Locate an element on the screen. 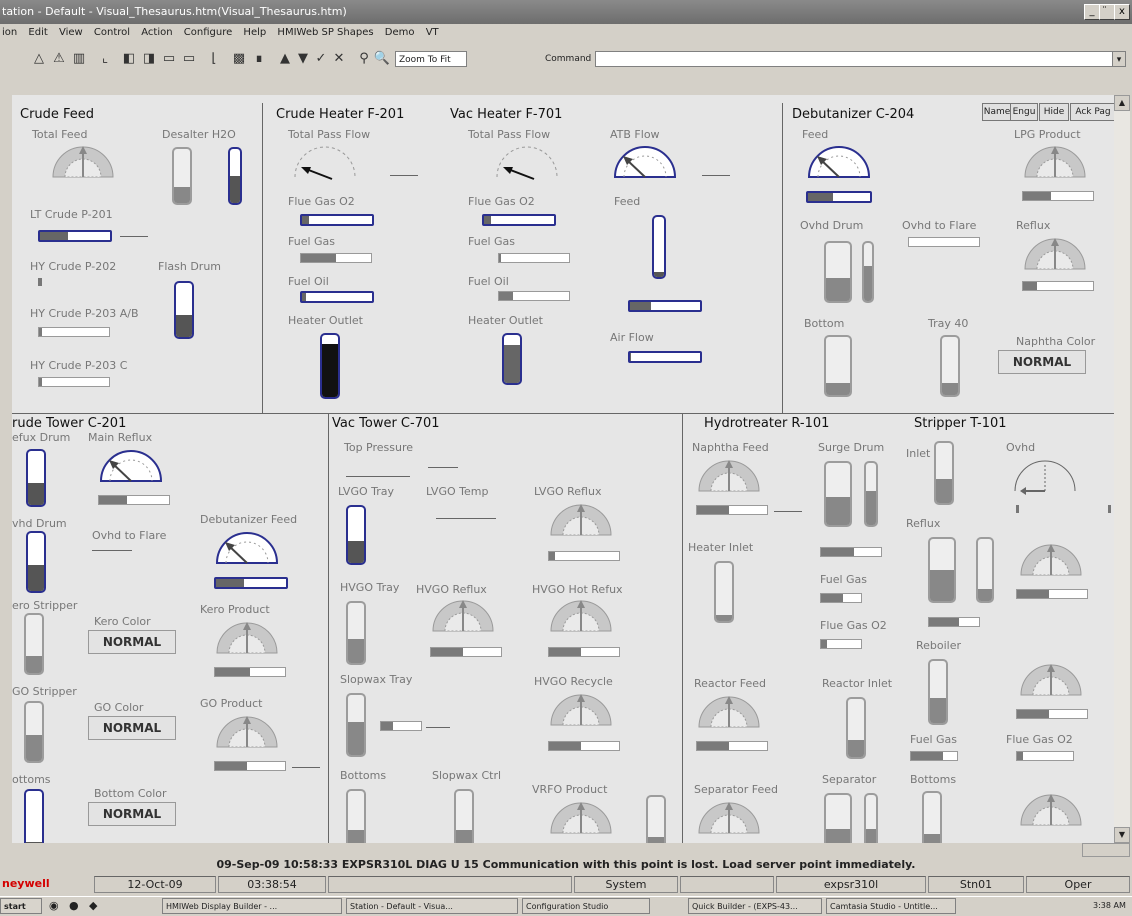  vt-slopwax-tray-level is located at coordinates (356, 725).